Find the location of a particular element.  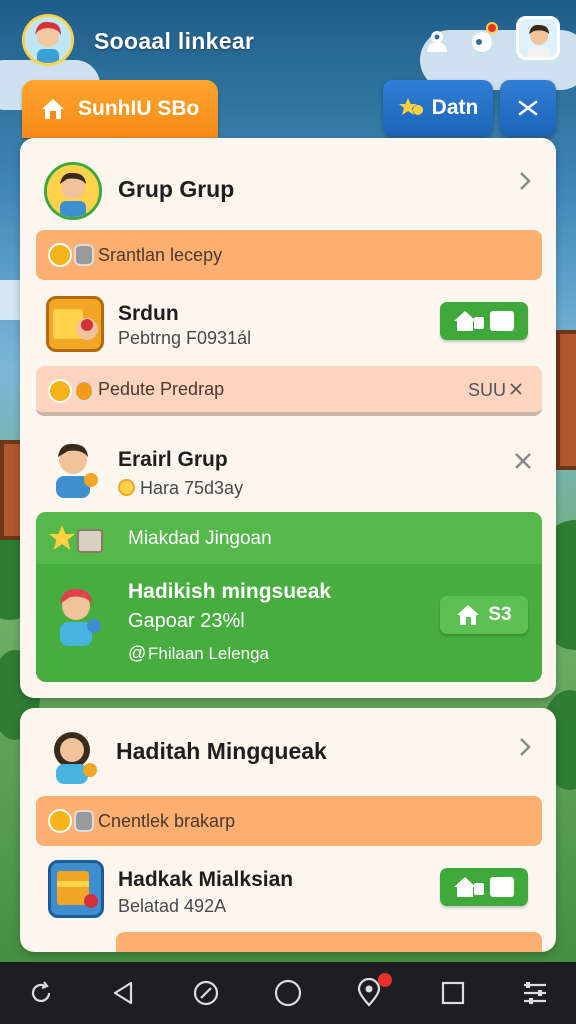

share-icon is located at coordinates (528, 108).